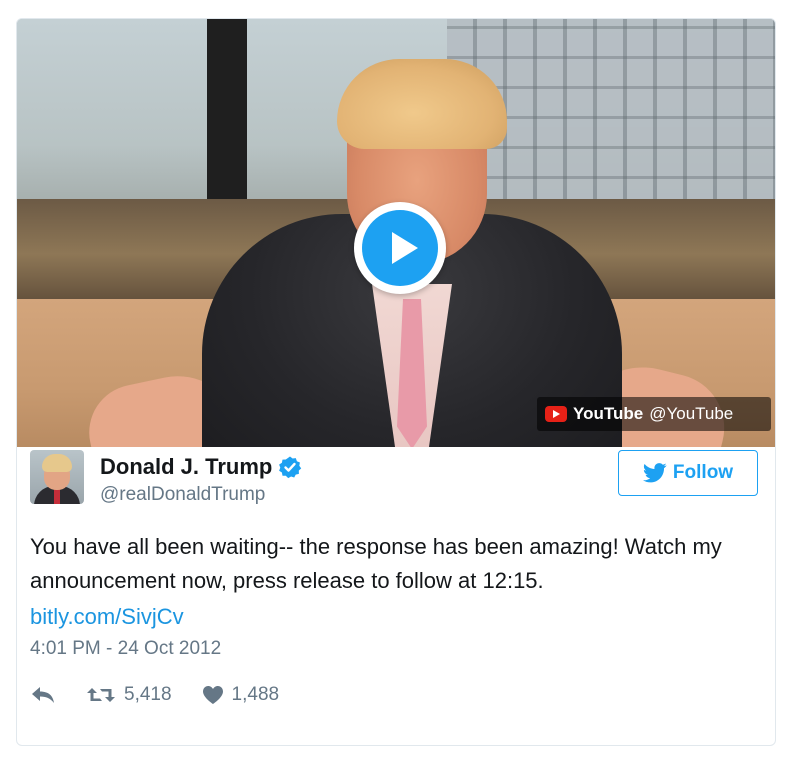 The height and width of the screenshot is (774, 799). What do you see at coordinates (654, 473) in the screenshot?
I see `twitter-bird-icon` at bounding box center [654, 473].